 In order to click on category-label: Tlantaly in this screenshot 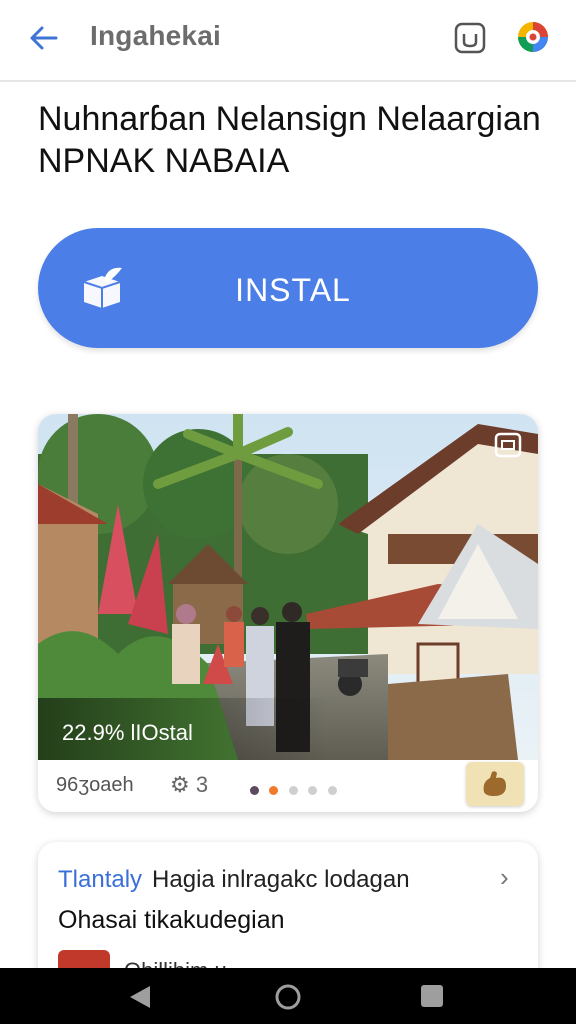, I will do `click(100, 879)`.